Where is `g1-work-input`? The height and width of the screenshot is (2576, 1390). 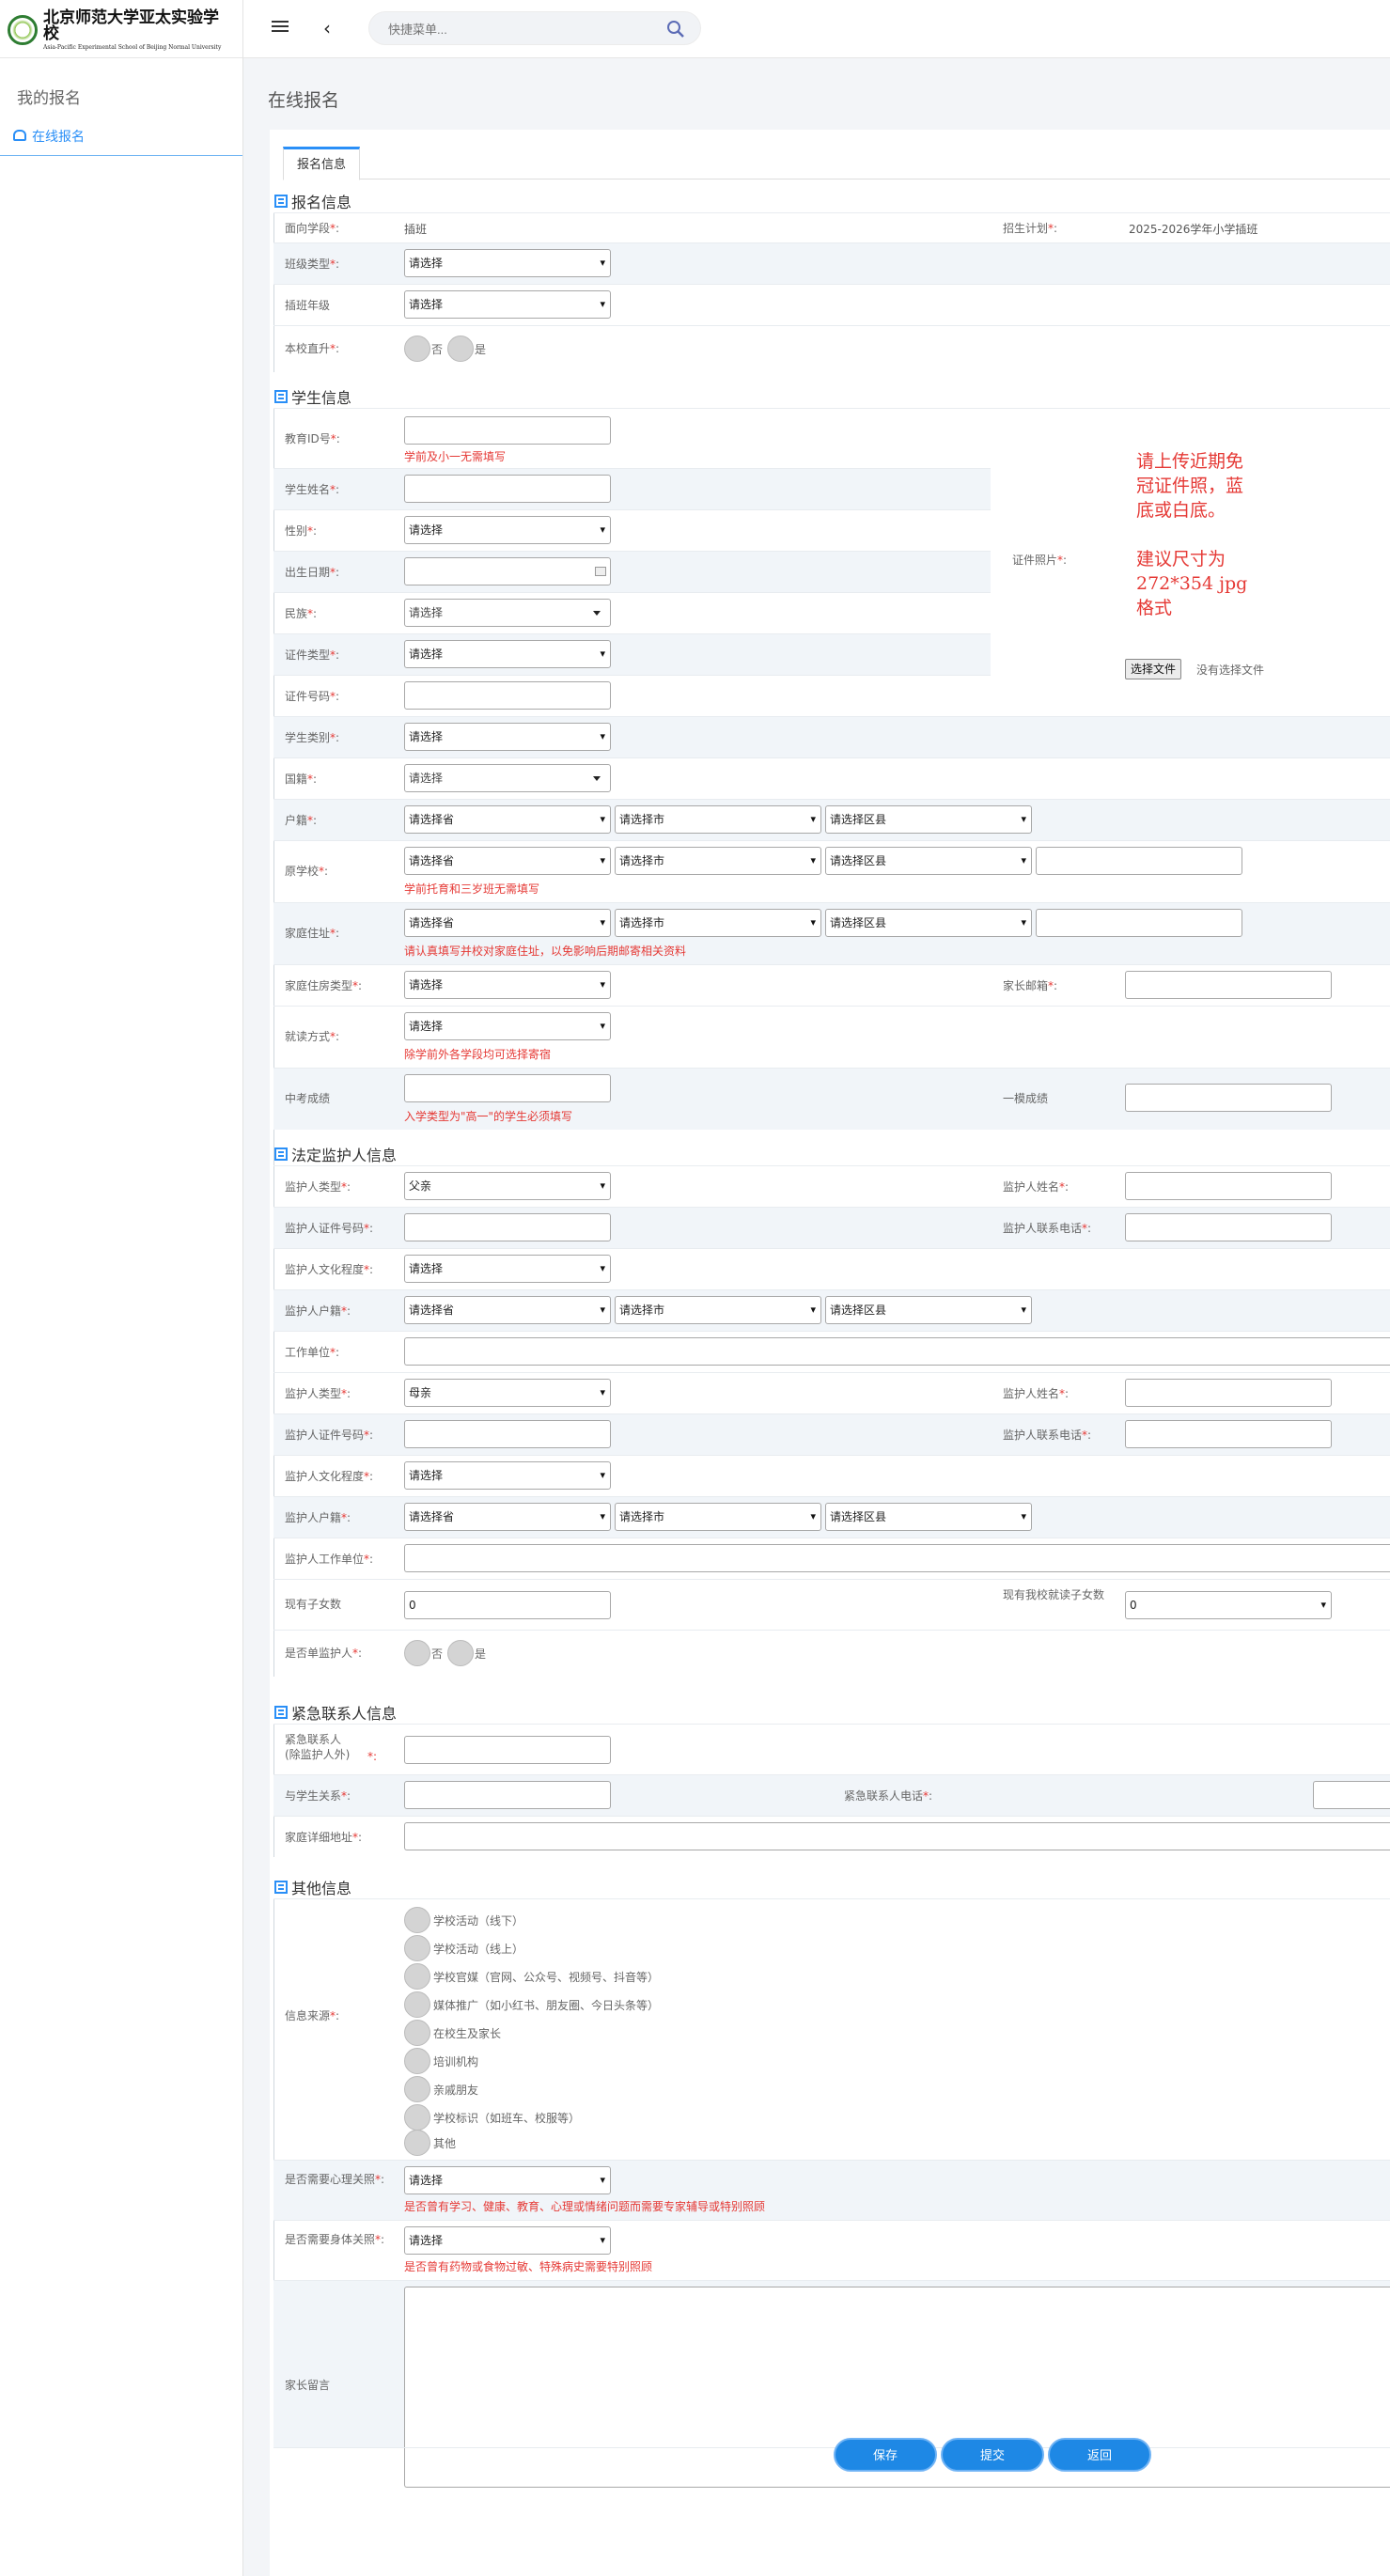 g1-work-input is located at coordinates (897, 1351).